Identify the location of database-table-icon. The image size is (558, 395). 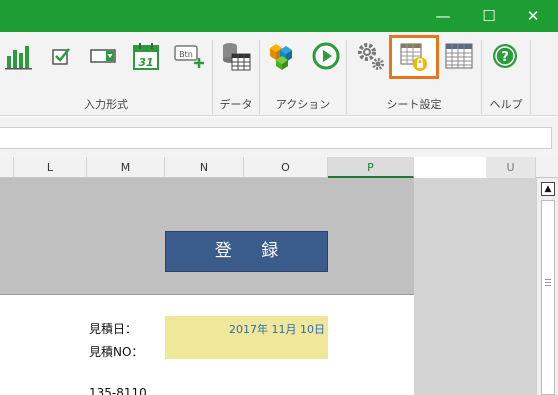
(237, 57).